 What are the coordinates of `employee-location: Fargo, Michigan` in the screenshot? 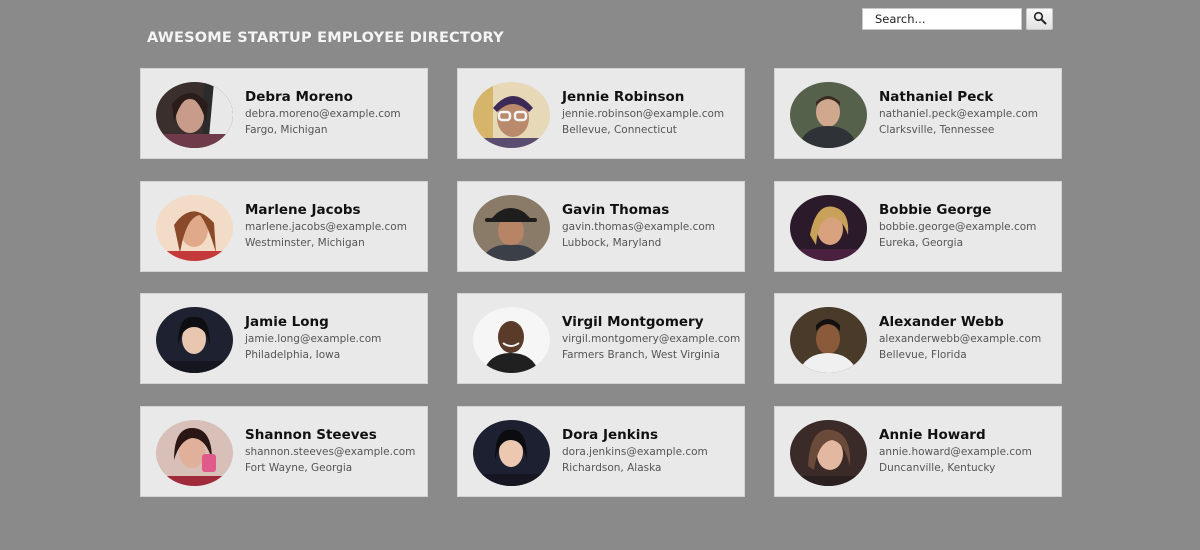 It's located at (286, 130).